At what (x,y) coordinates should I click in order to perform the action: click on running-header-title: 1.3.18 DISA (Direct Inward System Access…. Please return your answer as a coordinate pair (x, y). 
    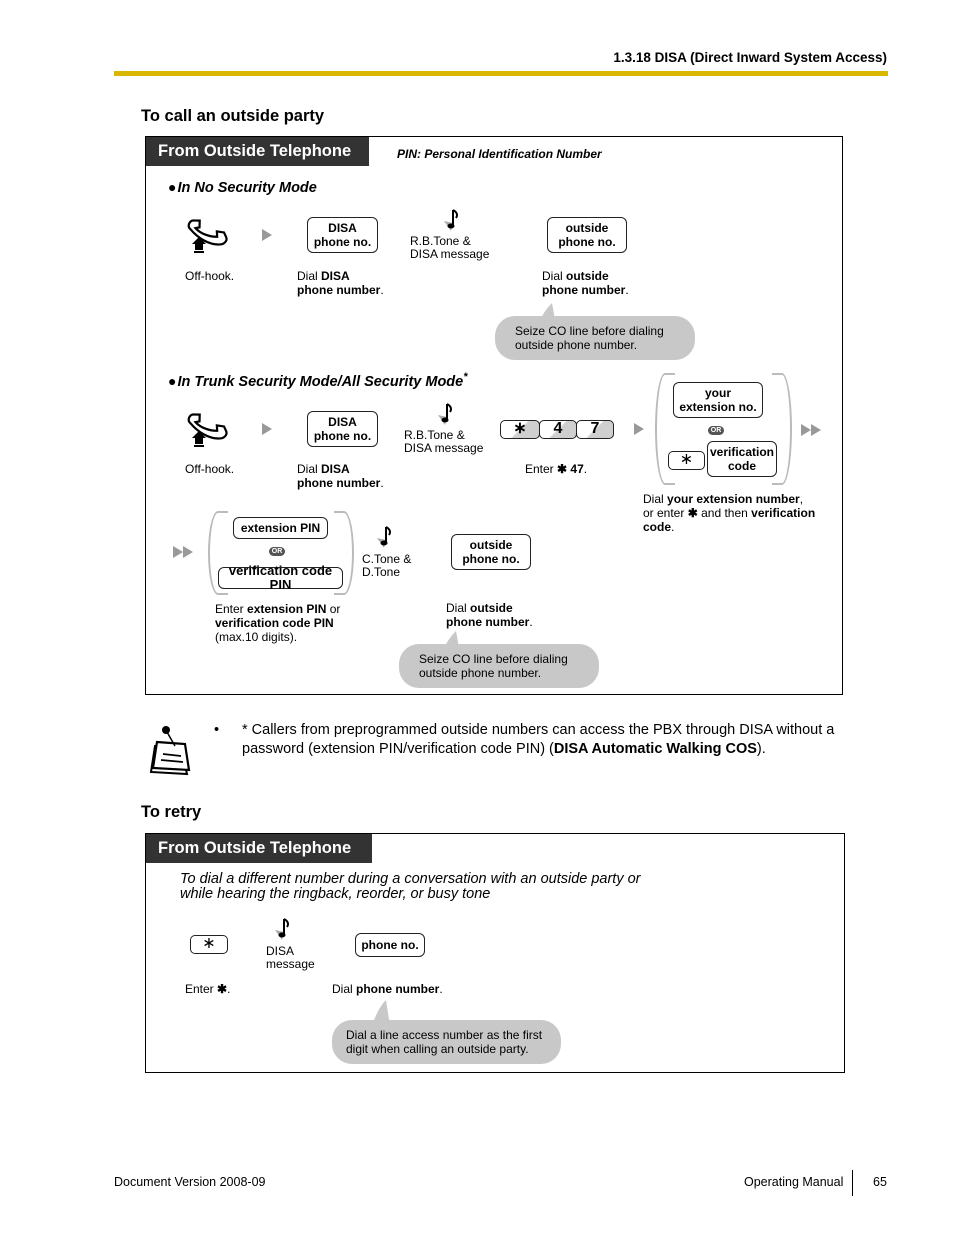
    Looking at the image, I should click on (750, 57).